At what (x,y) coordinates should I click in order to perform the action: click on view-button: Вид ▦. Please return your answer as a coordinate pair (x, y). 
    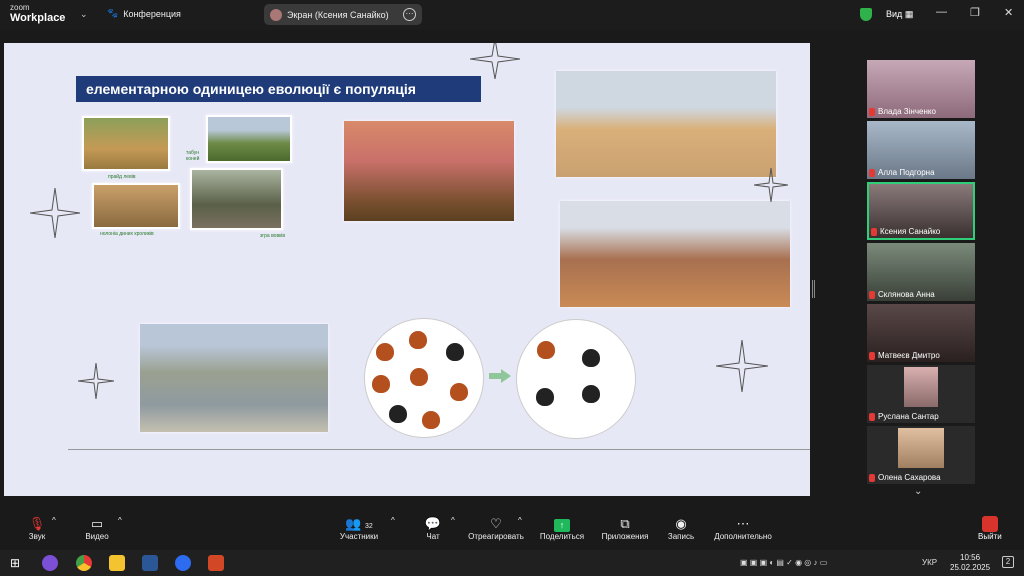
    Looking at the image, I should click on (899, 14).